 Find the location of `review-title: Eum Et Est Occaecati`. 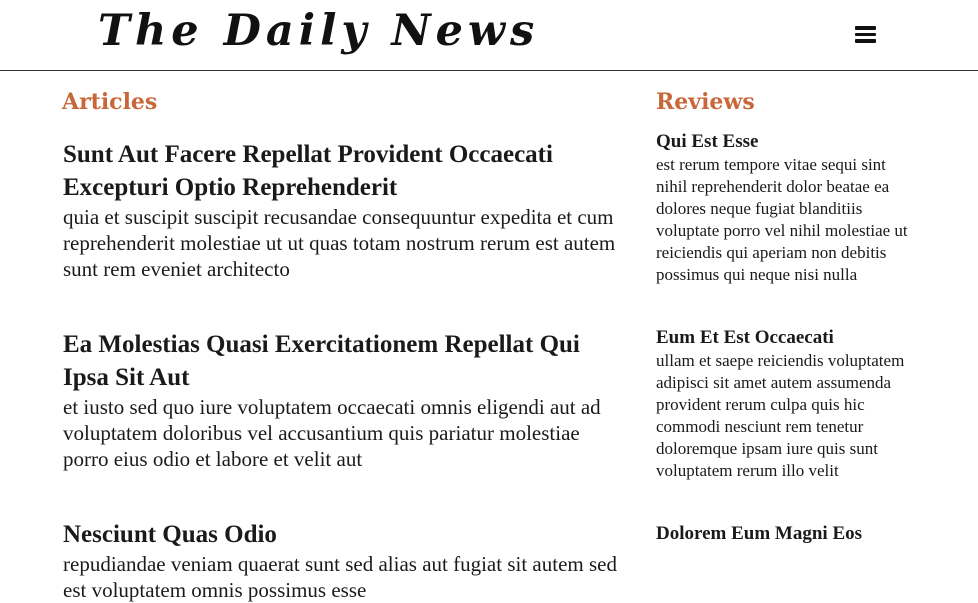

review-title: Eum Et Est Occaecati is located at coordinates (788, 338).